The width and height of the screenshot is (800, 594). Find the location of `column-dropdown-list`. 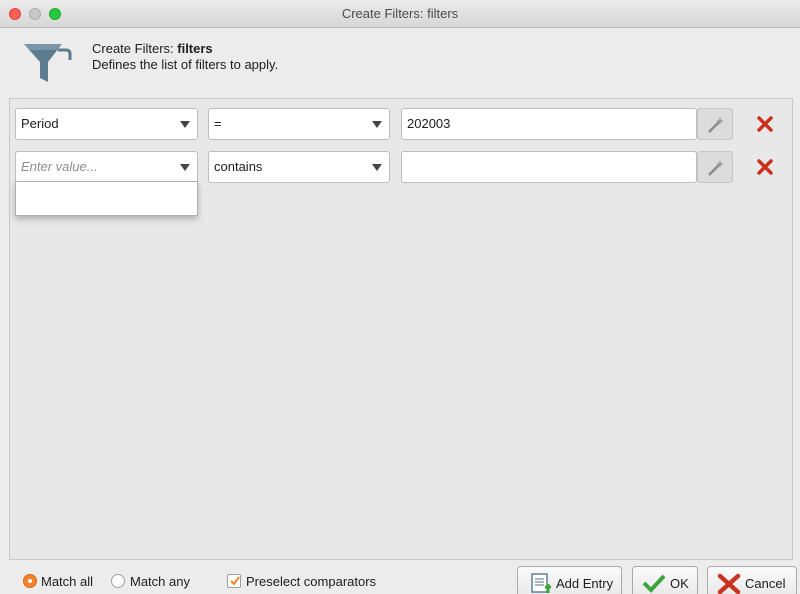

column-dropdown-list is located at coordinates (106, 198).